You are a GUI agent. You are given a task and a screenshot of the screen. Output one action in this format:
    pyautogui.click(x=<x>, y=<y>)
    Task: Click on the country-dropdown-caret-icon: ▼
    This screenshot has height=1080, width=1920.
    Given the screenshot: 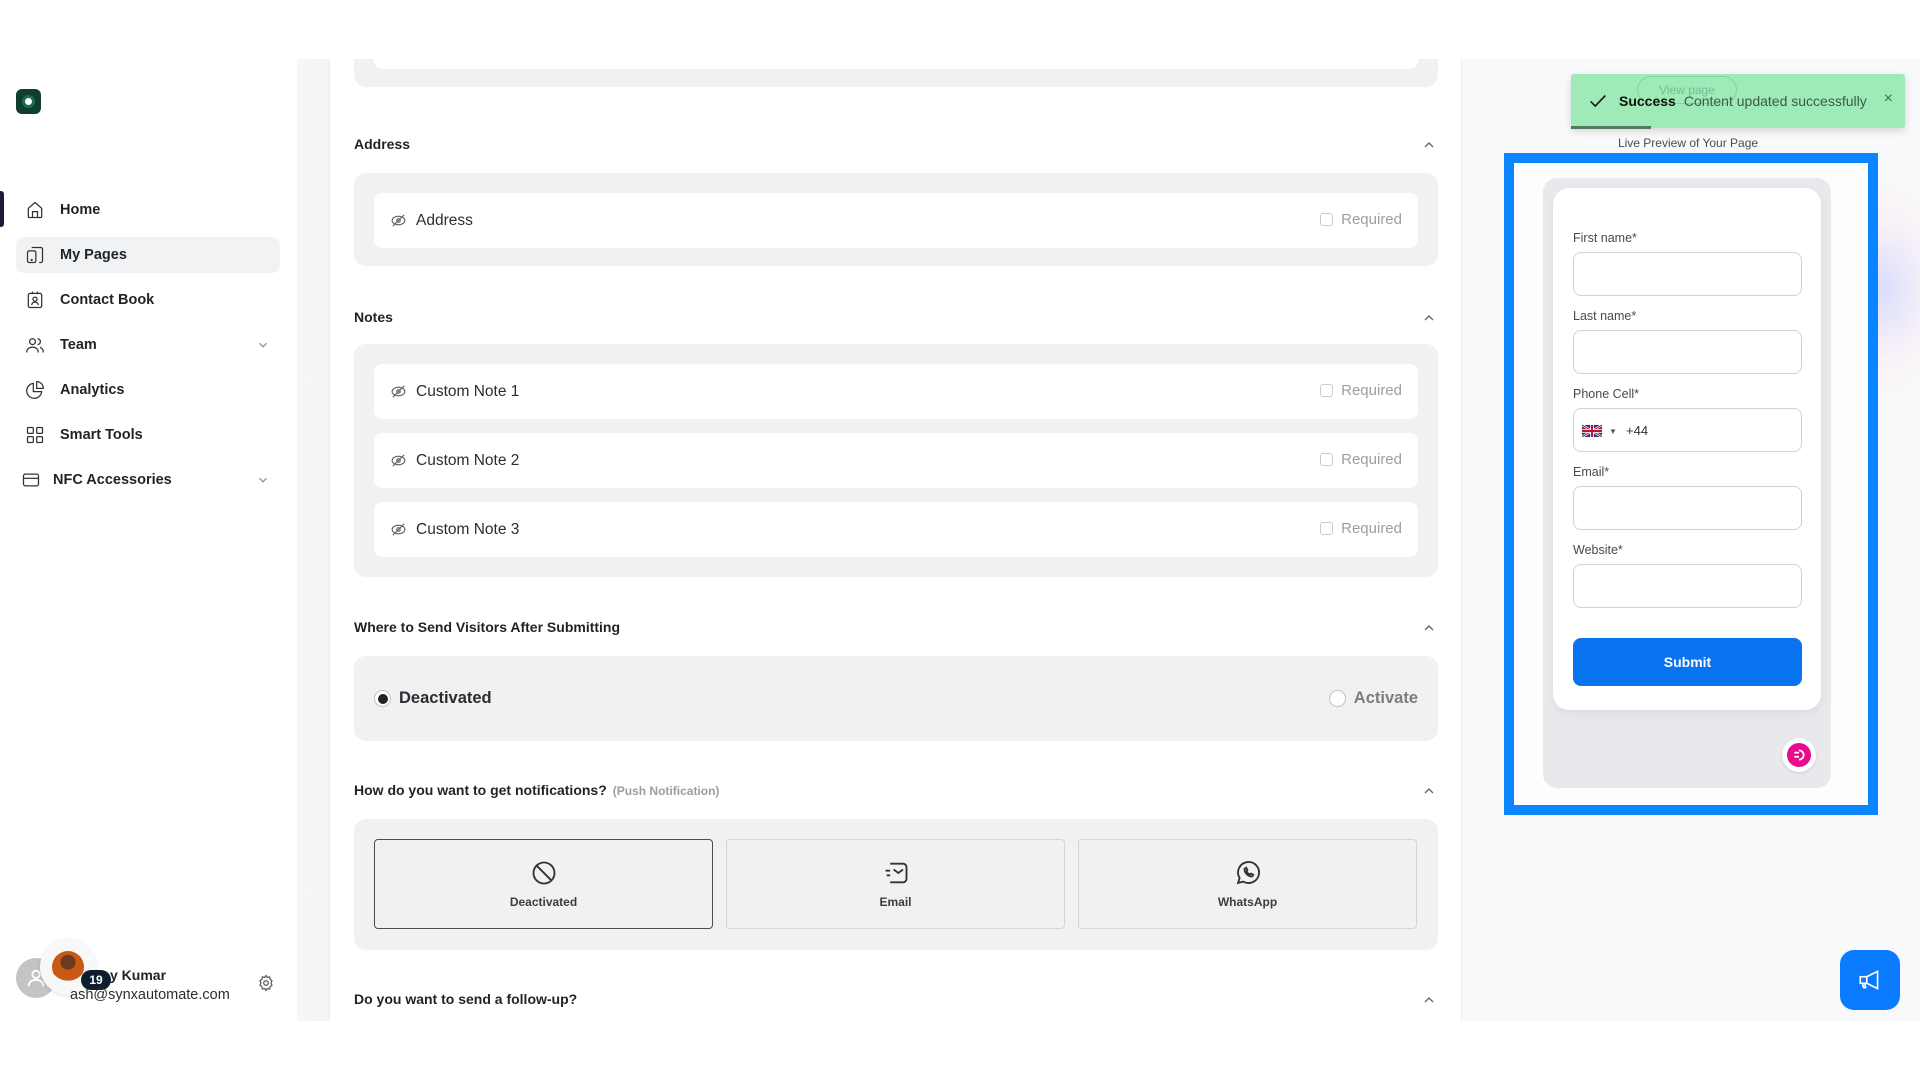 What is the action you would take?
    pyautogui.click(x=1613, y=431)
    